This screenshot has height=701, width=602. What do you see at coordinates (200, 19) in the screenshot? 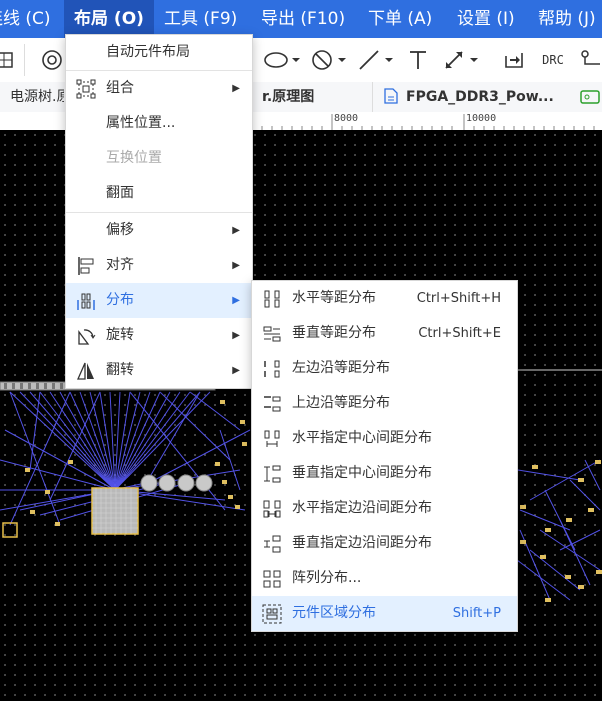
I see `menu-tools: 工具 (F9)` at bounding box center [200, 19].